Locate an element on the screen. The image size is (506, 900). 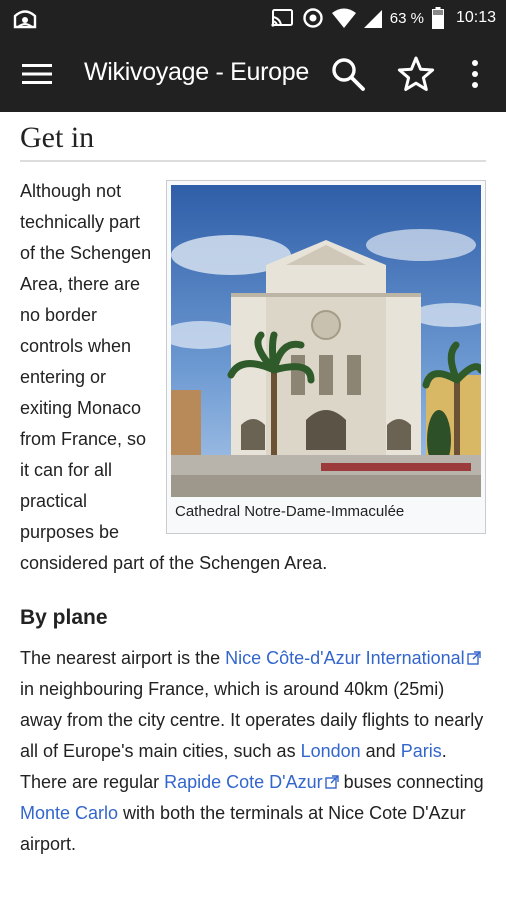
clock: 10:13 is located at coordinates (475, 17).